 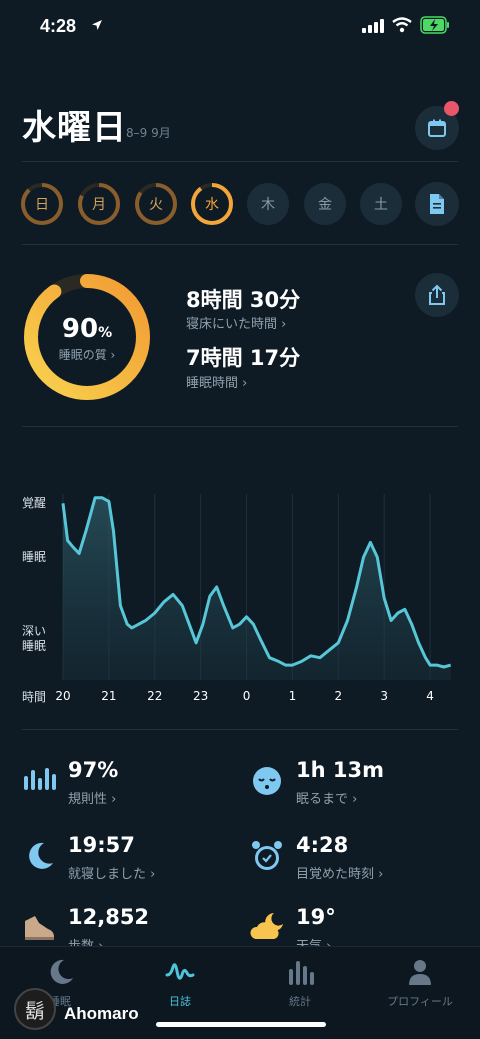 I want to click on metric-bedtime: 19:57 就寝しました ›, so click(x=122, y=858).